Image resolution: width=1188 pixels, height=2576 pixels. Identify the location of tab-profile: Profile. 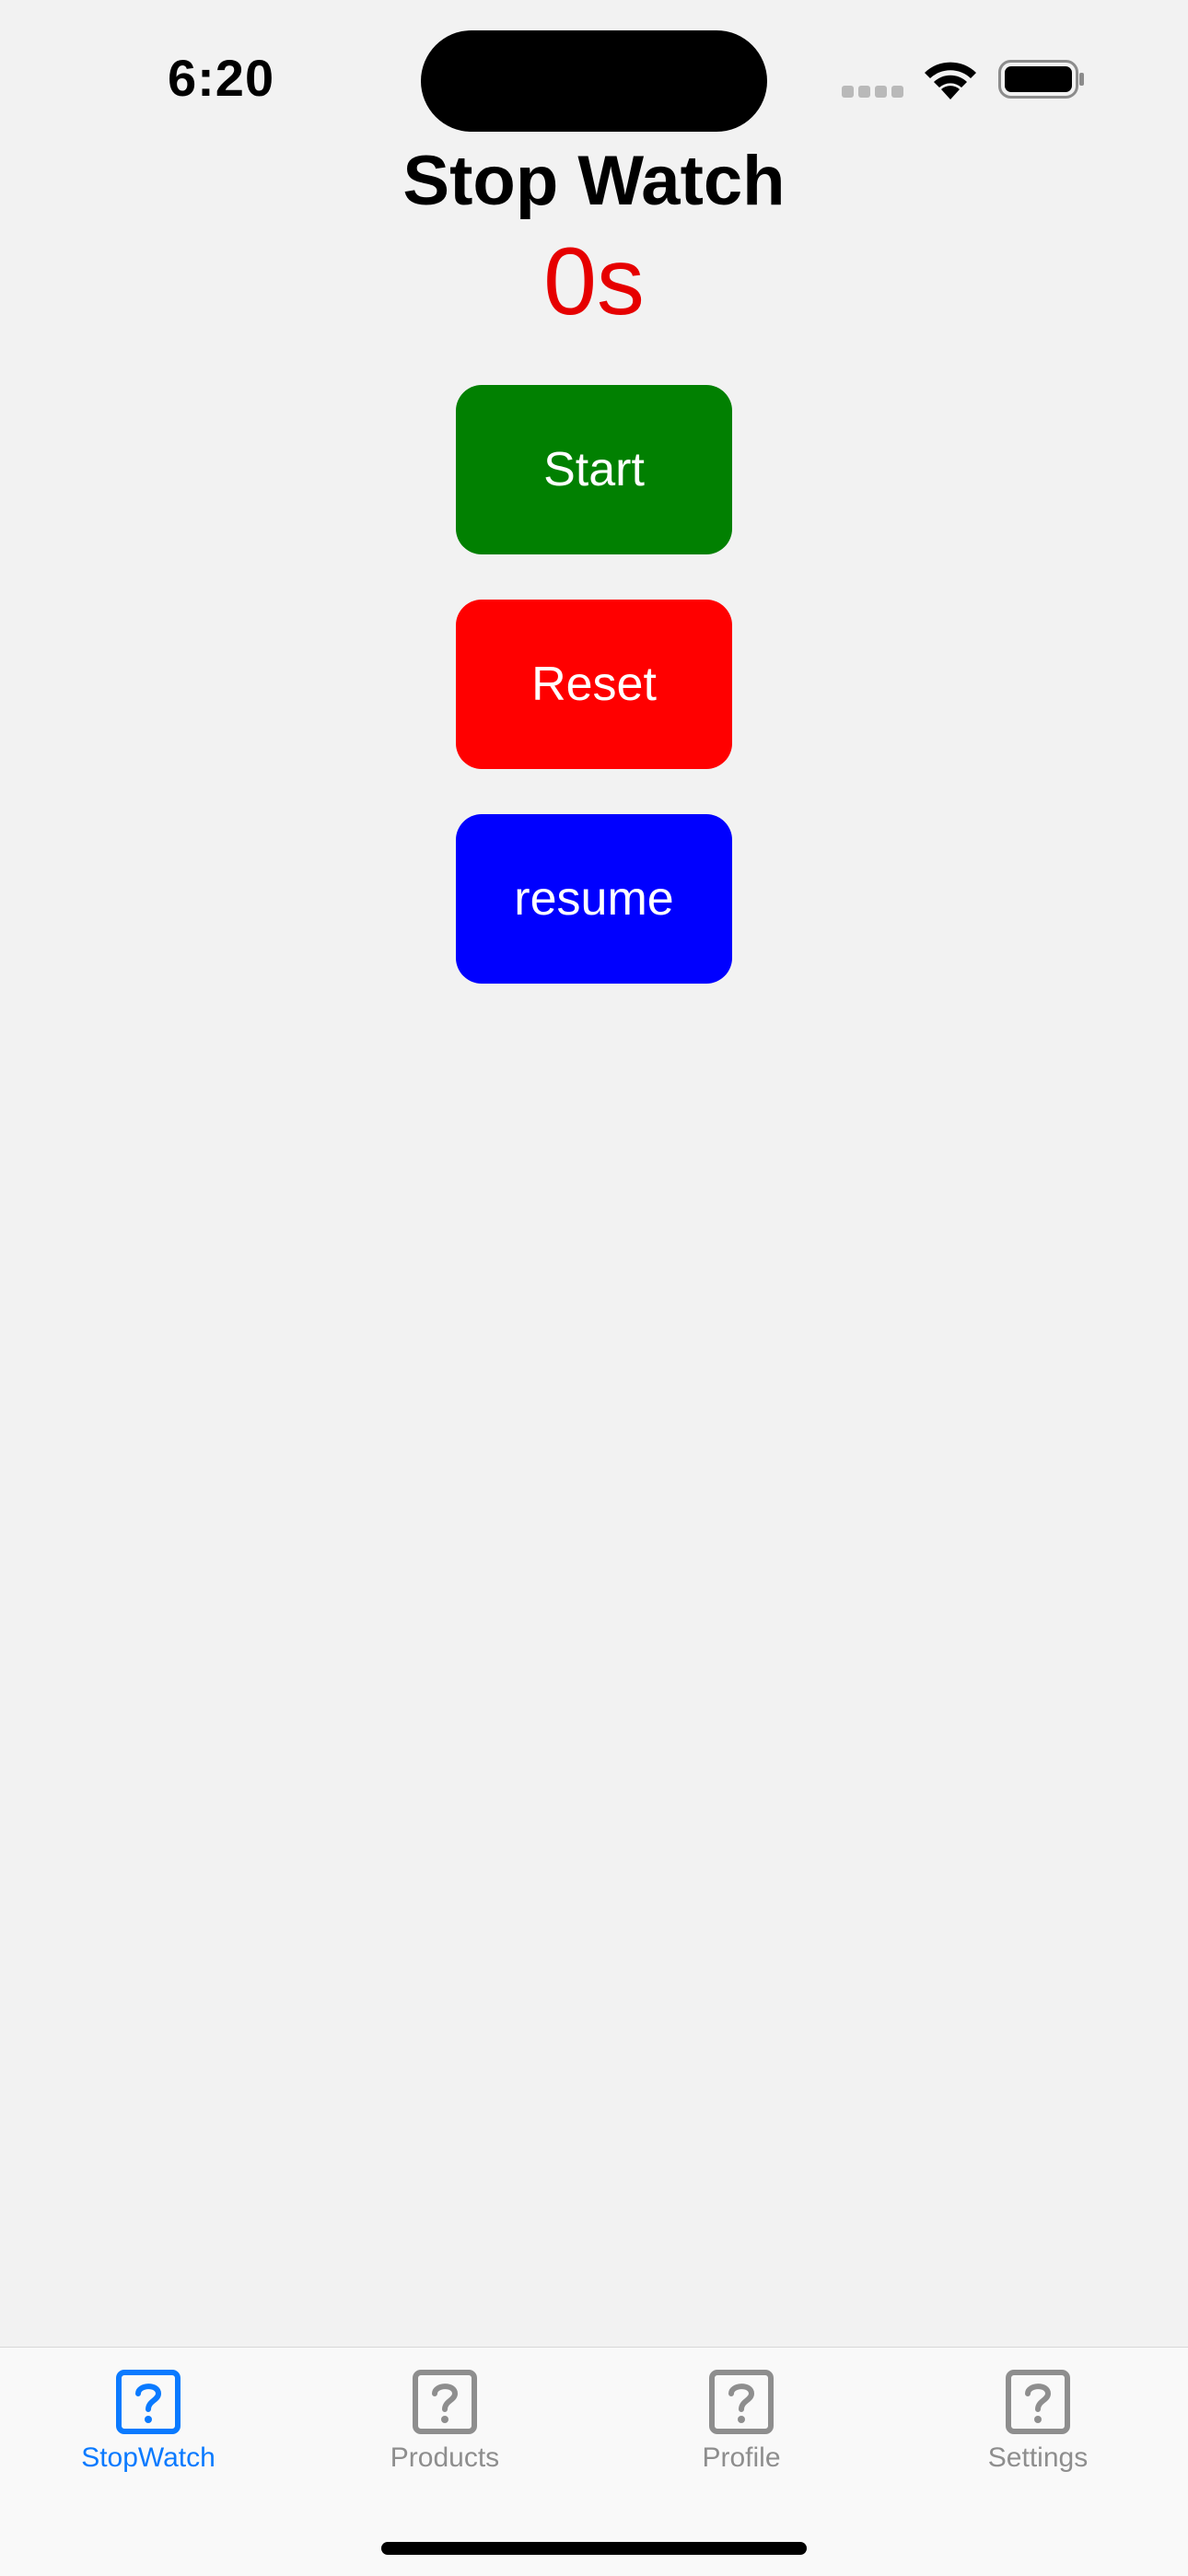
(741, 2421).